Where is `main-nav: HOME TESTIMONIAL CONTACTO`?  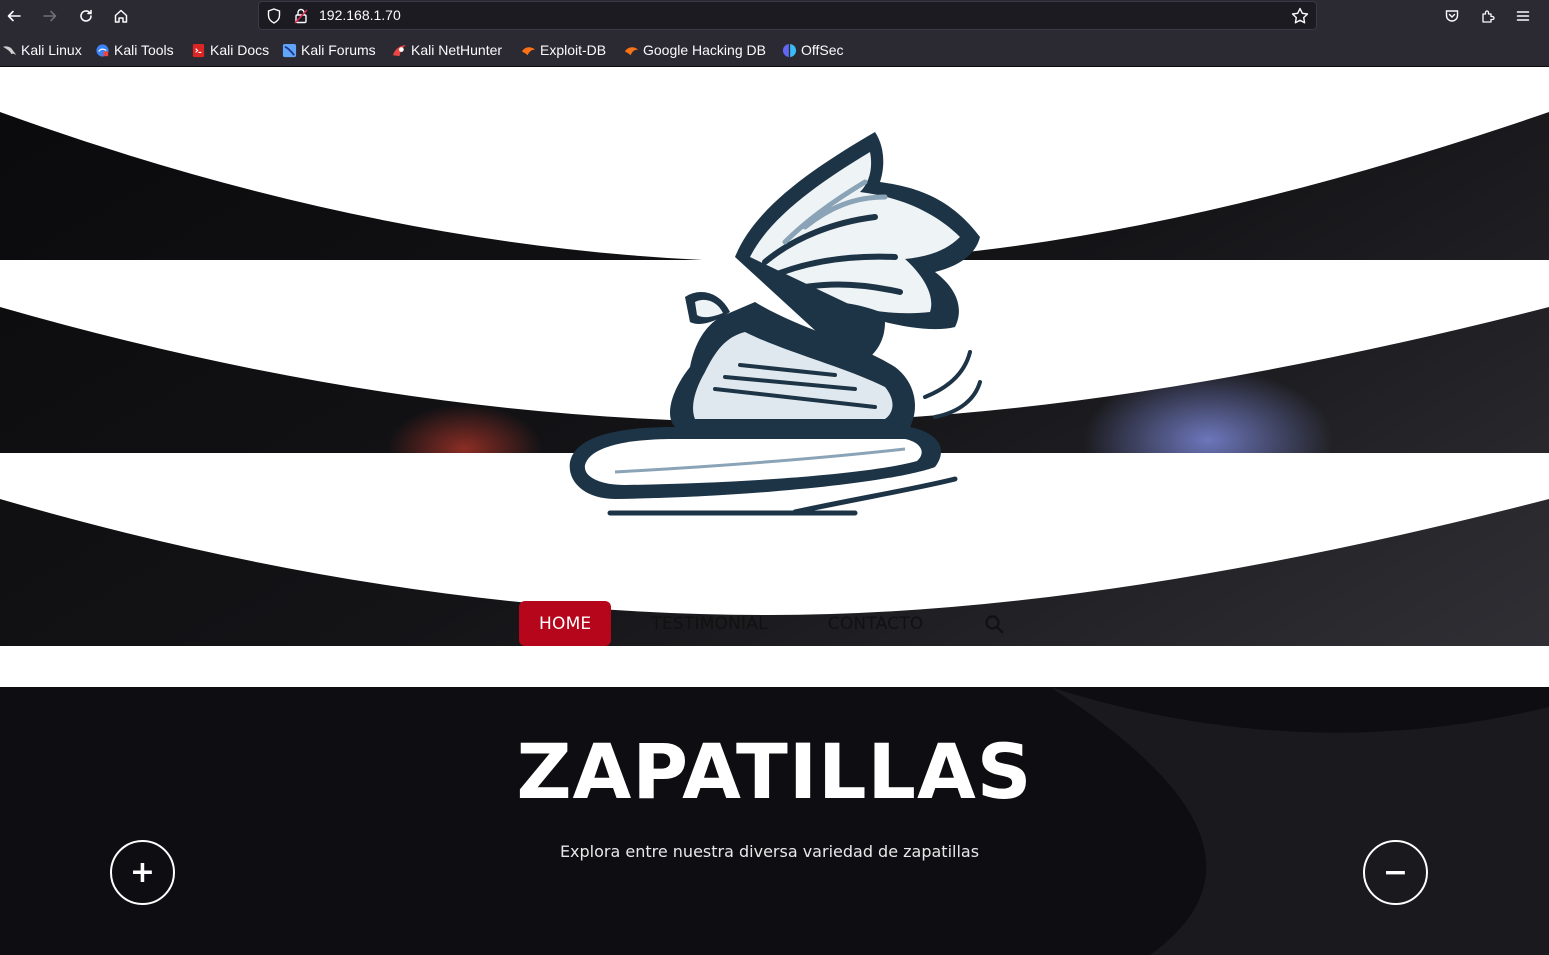 main-nav: HOME TESTIMONIAL CONTACTO is located at coordinates (762, 623).